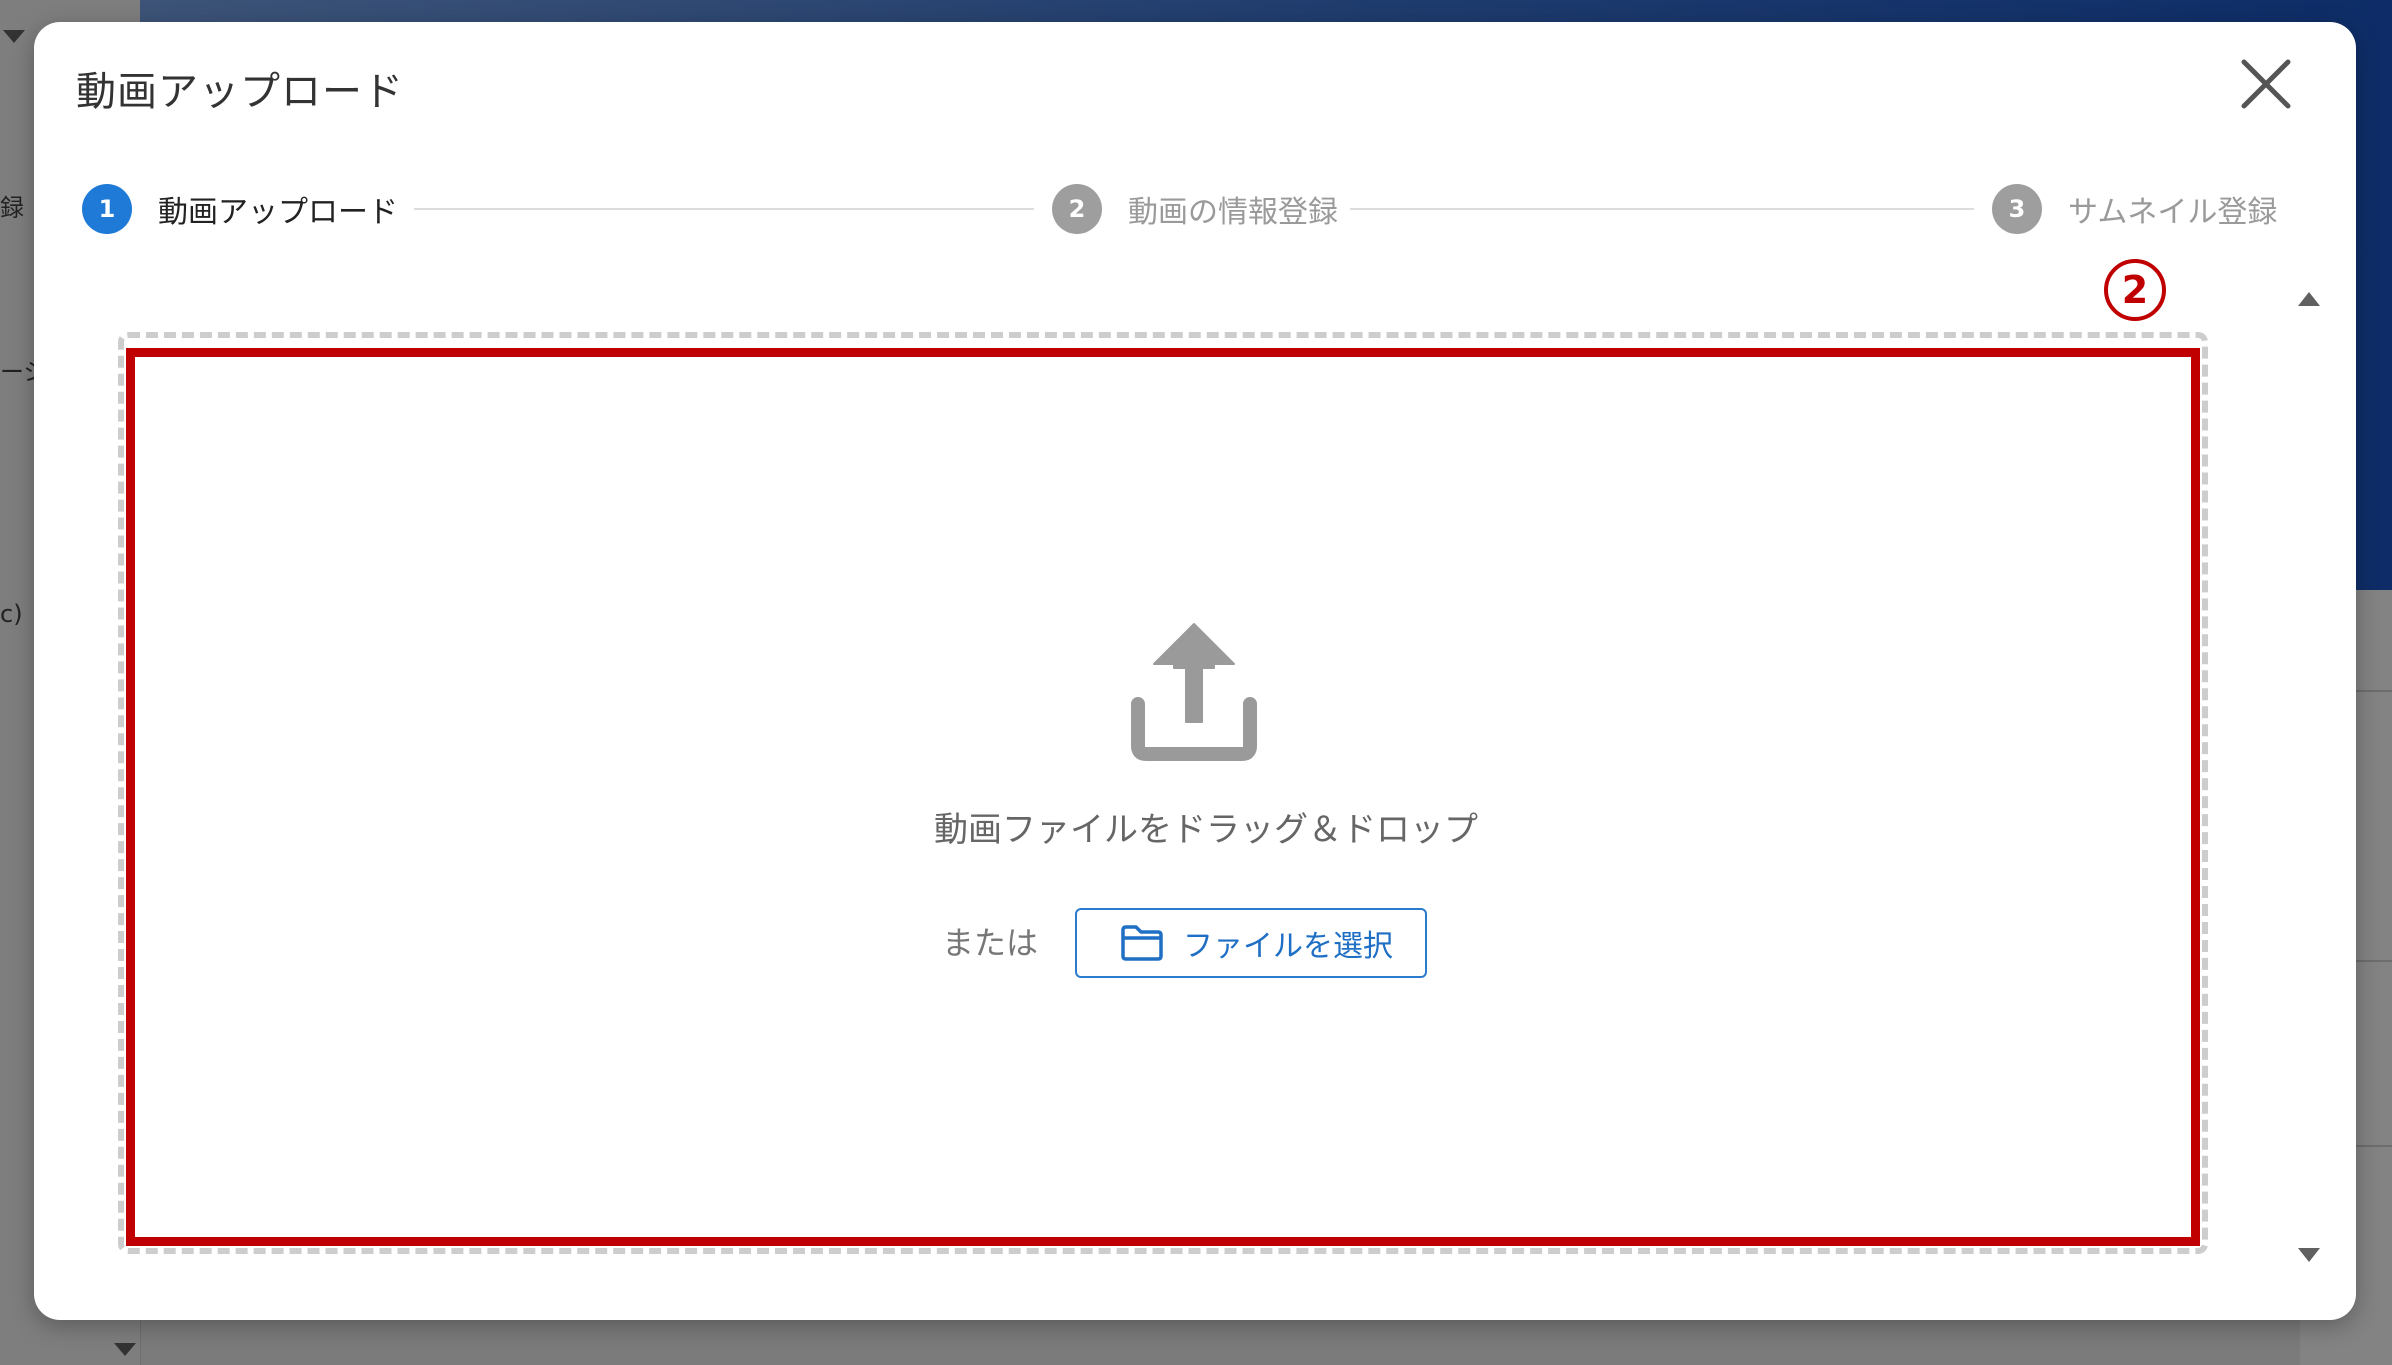 The height and width of the screenshot is (1365, 2392). I want to click on annotation-number: 2, so click(2135, 290).